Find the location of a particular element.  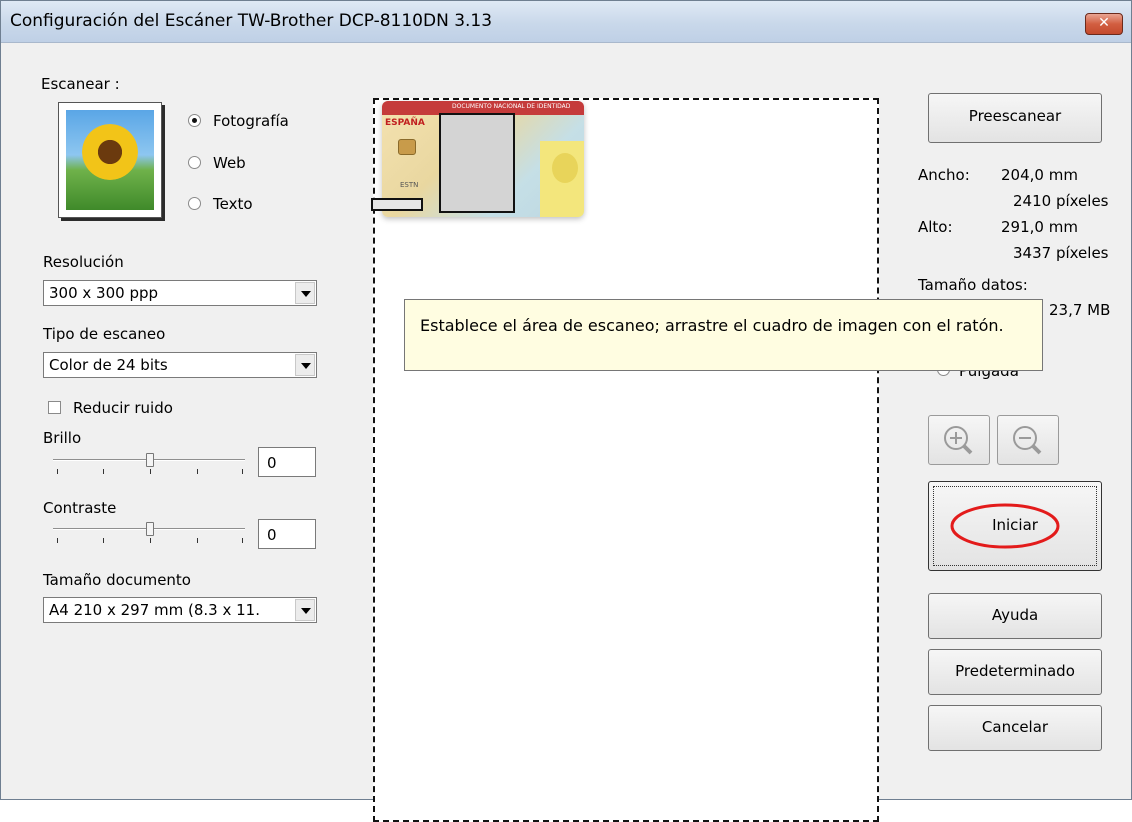

width-px-value: 2410 píxeles is located at coordinates (1061, 201).